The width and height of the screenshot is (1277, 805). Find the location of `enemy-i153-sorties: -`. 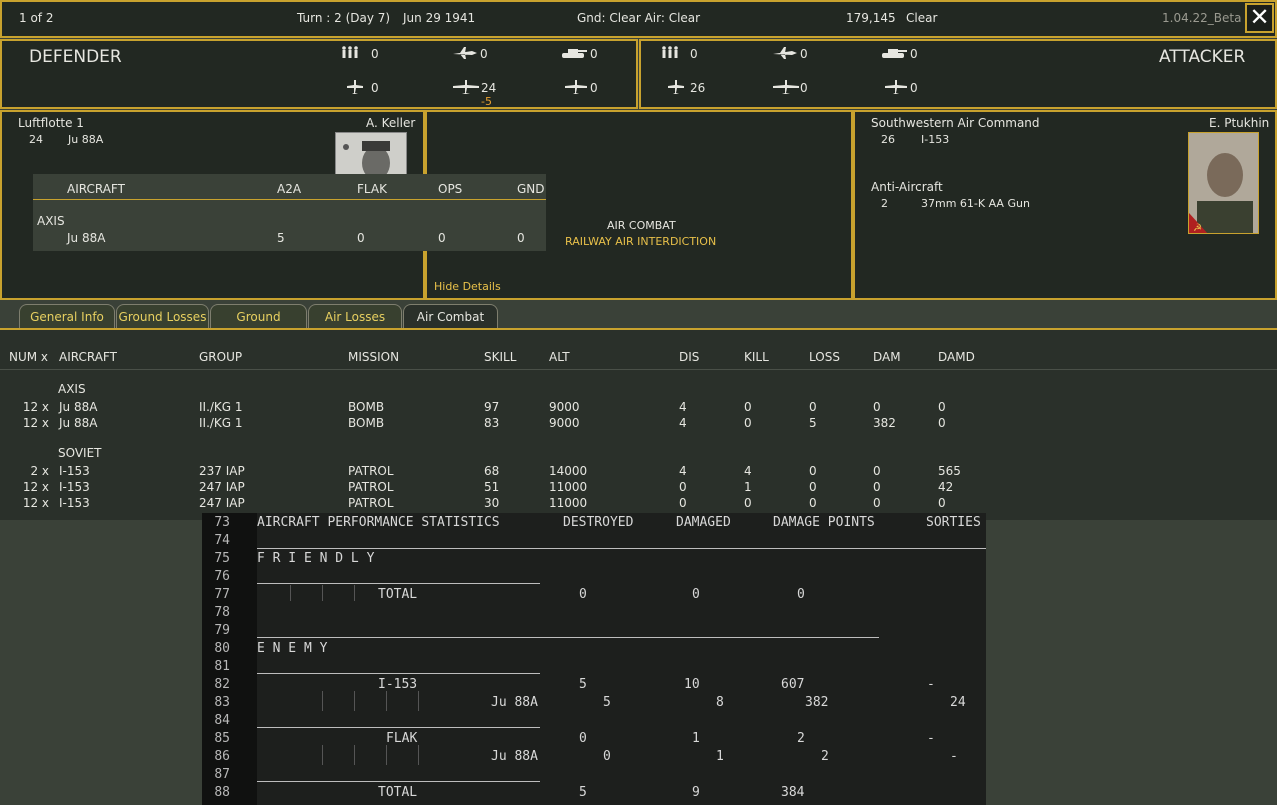

enemy-i153-sorties: - is located at coordinates (931, 684).